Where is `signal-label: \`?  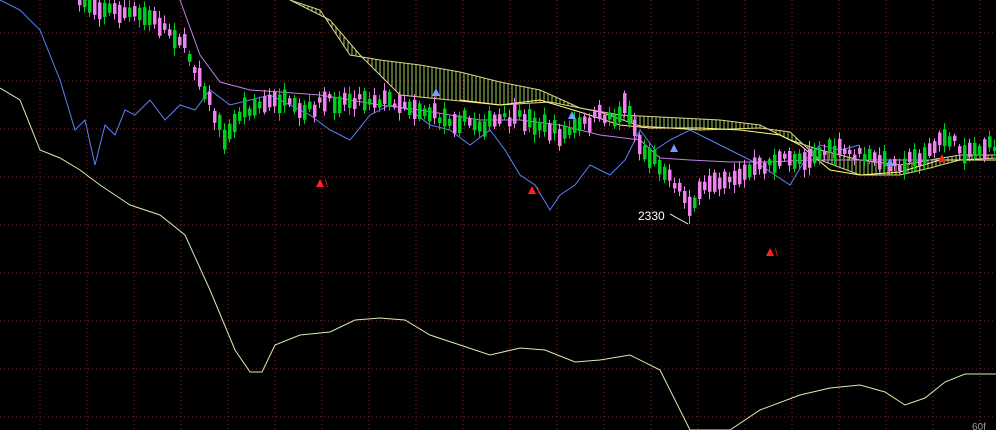 signal-label: \ is located at coordinates (776, 253).